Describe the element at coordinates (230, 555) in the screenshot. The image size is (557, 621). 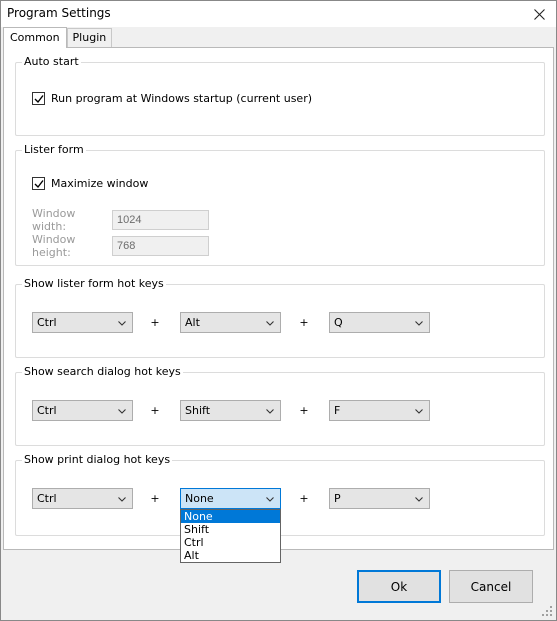
I see `dropdown-option-alt: Alt` at that location.